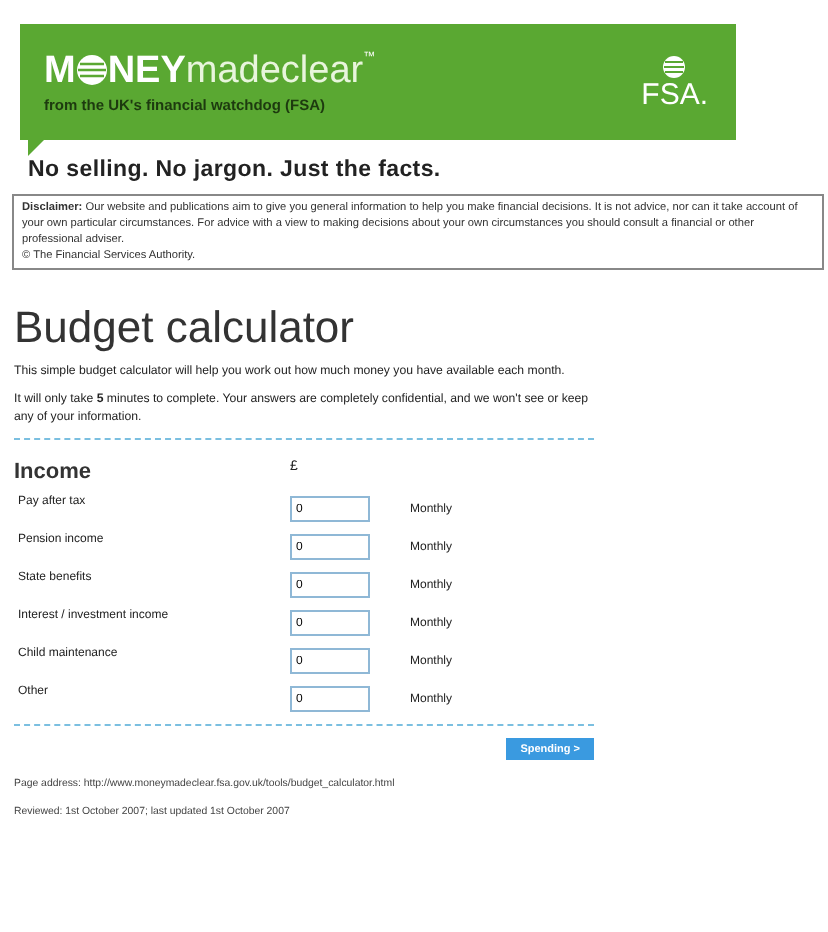 The height and width of the screenshot is (932, 828). I want to click on fsa-logo-text: FSA., so click(674, 95).